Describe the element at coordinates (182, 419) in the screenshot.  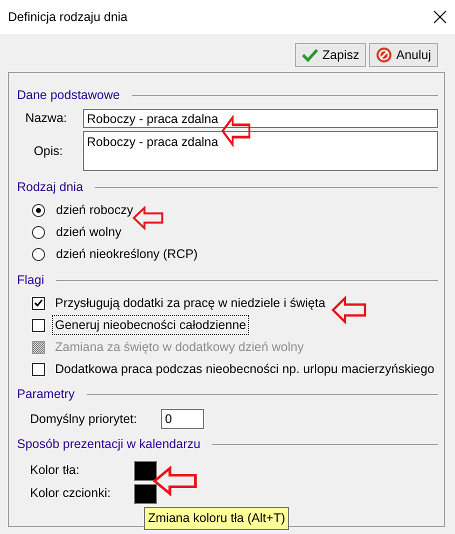
I see `priority-field: 0` at that location.